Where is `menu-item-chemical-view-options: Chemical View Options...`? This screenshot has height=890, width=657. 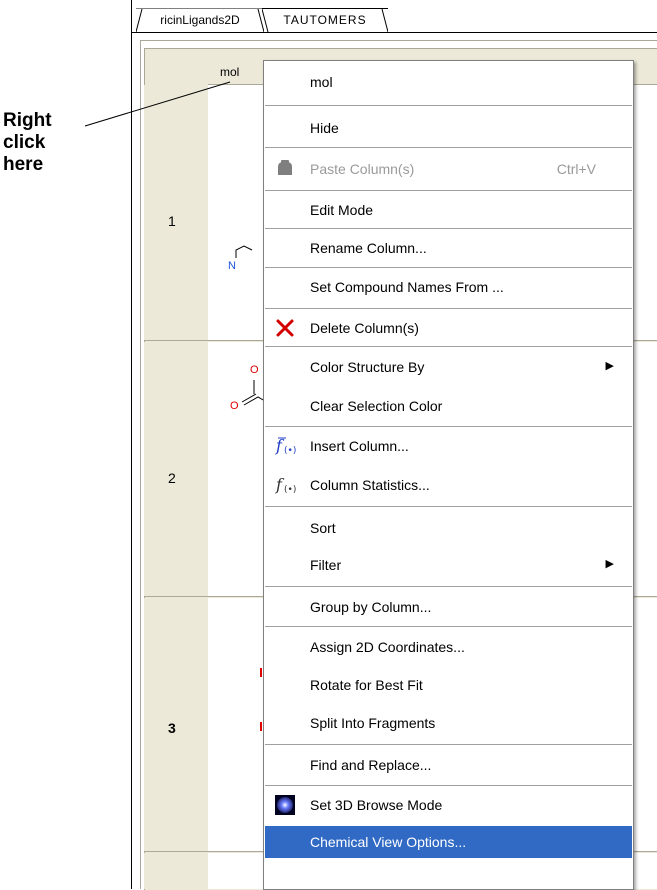 menu-item-chemical-view-options: Chemical View Options... is located at coordinates (448, 842).